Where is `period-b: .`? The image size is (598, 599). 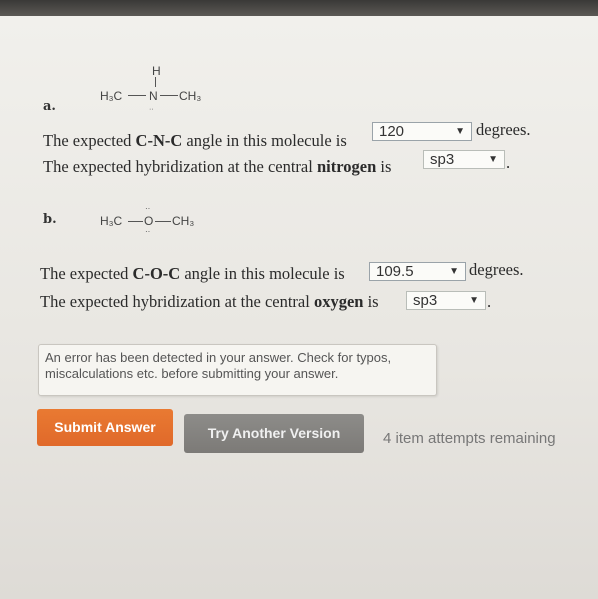
period-b: . is located at coordinates (489, 301).